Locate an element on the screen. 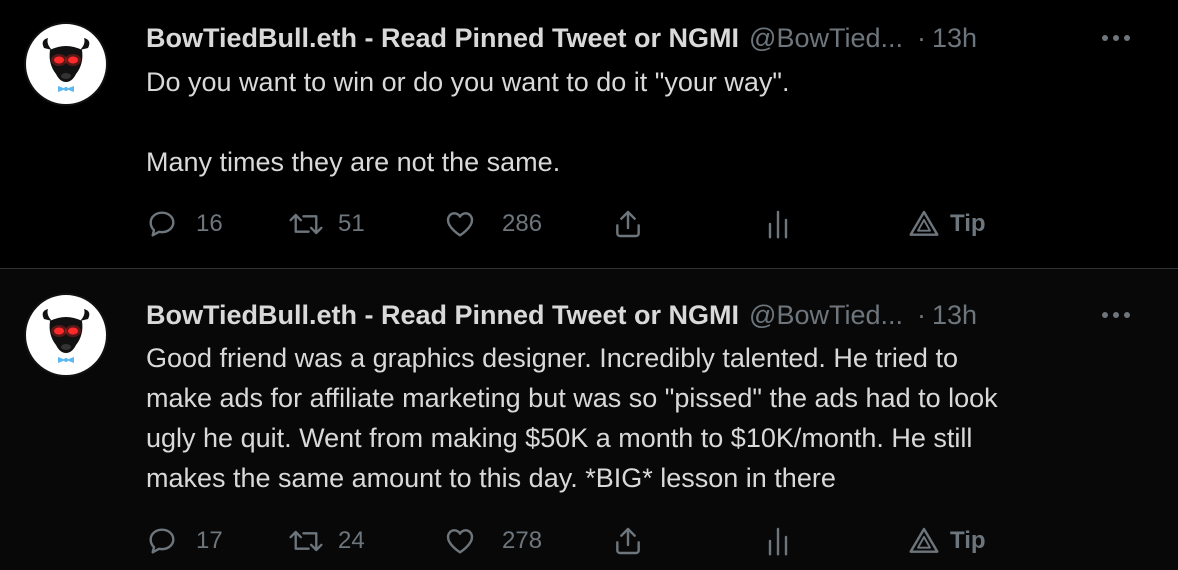  tweet-actions: 16 51 286 Tip is located at coordinates (586, 224).